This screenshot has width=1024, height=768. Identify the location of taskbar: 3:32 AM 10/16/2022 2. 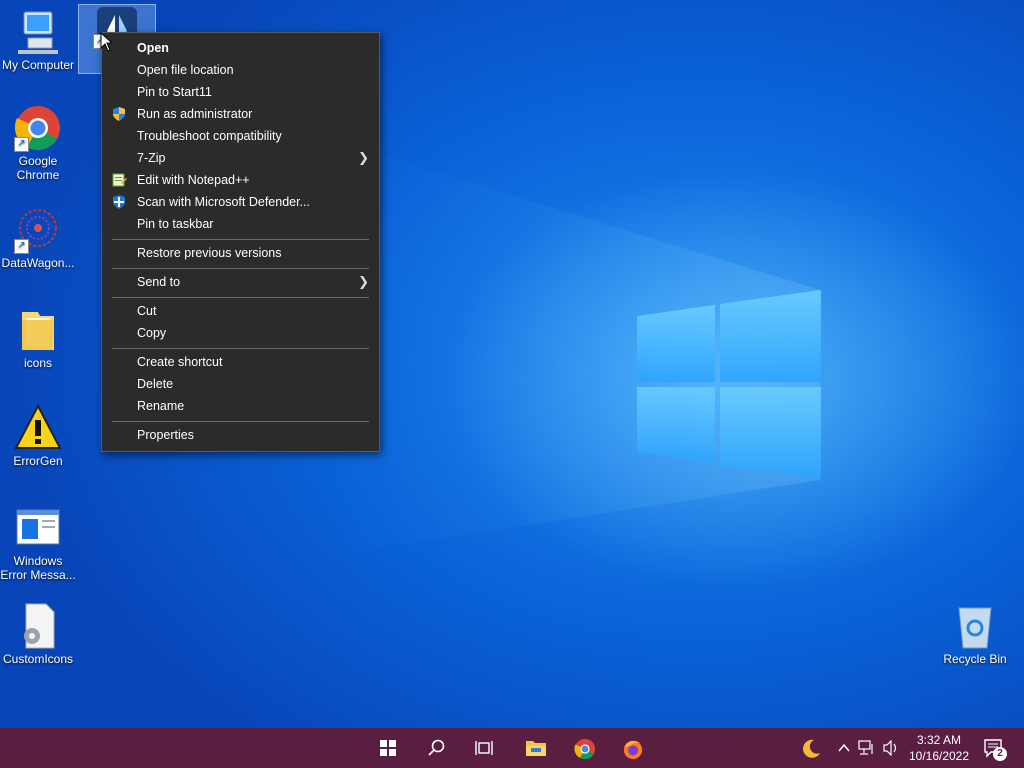
(512, 748).